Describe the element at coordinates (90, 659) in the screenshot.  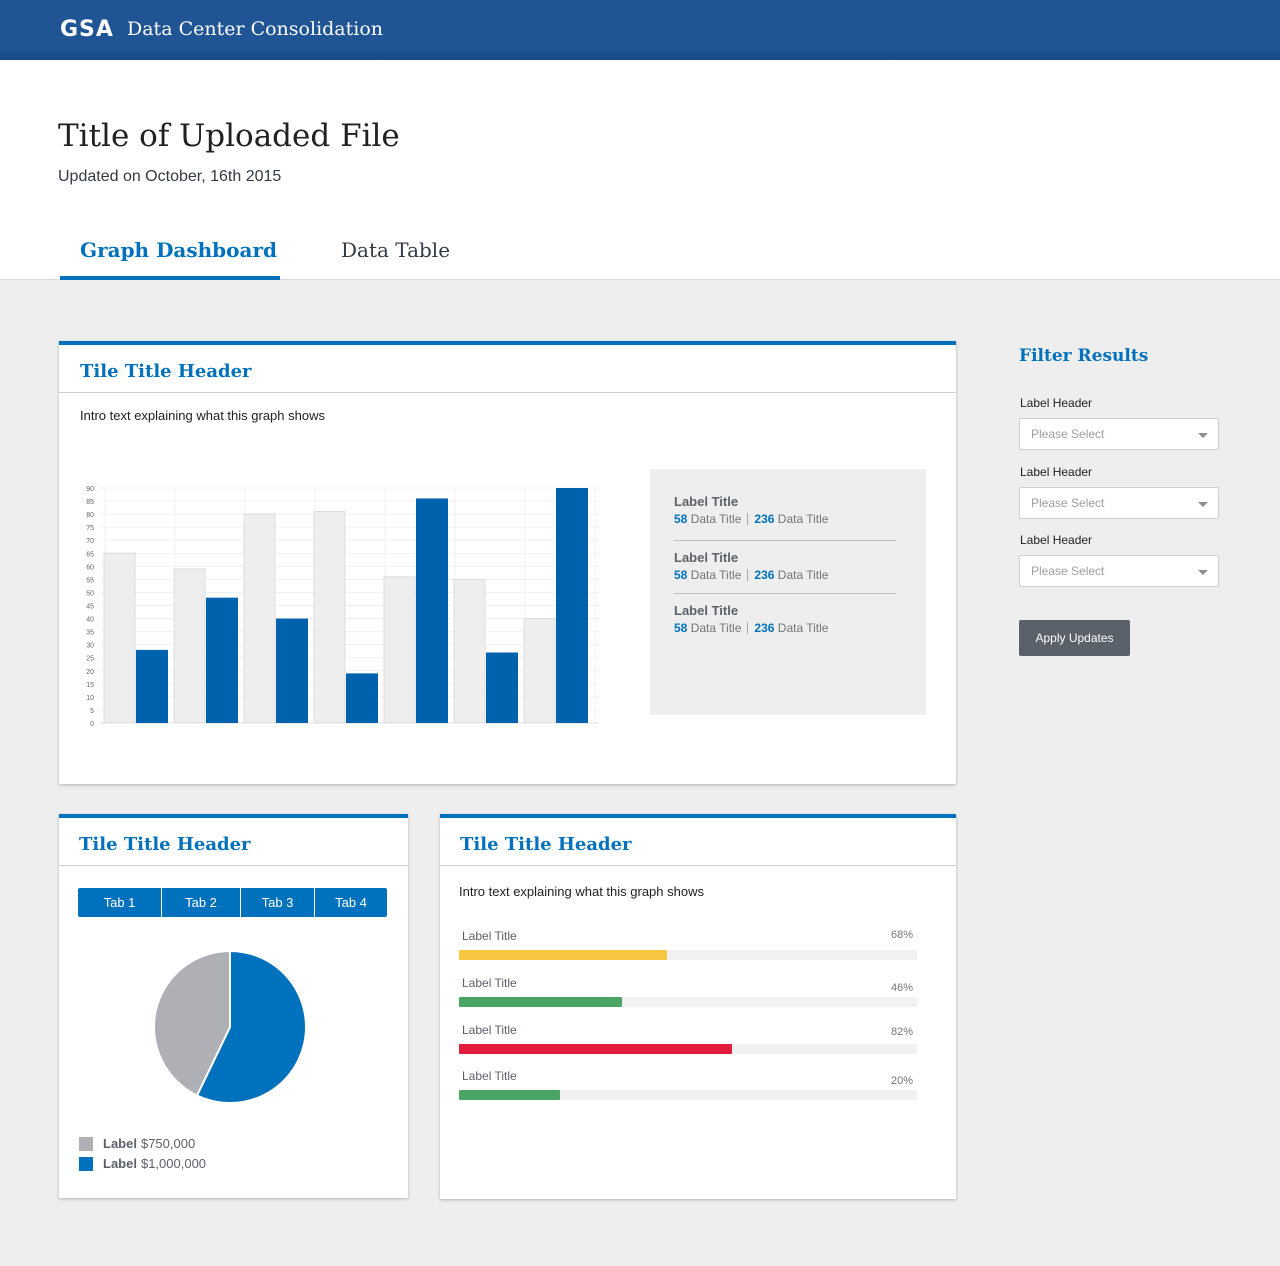
I see `y-tick-label: 25` at that location.